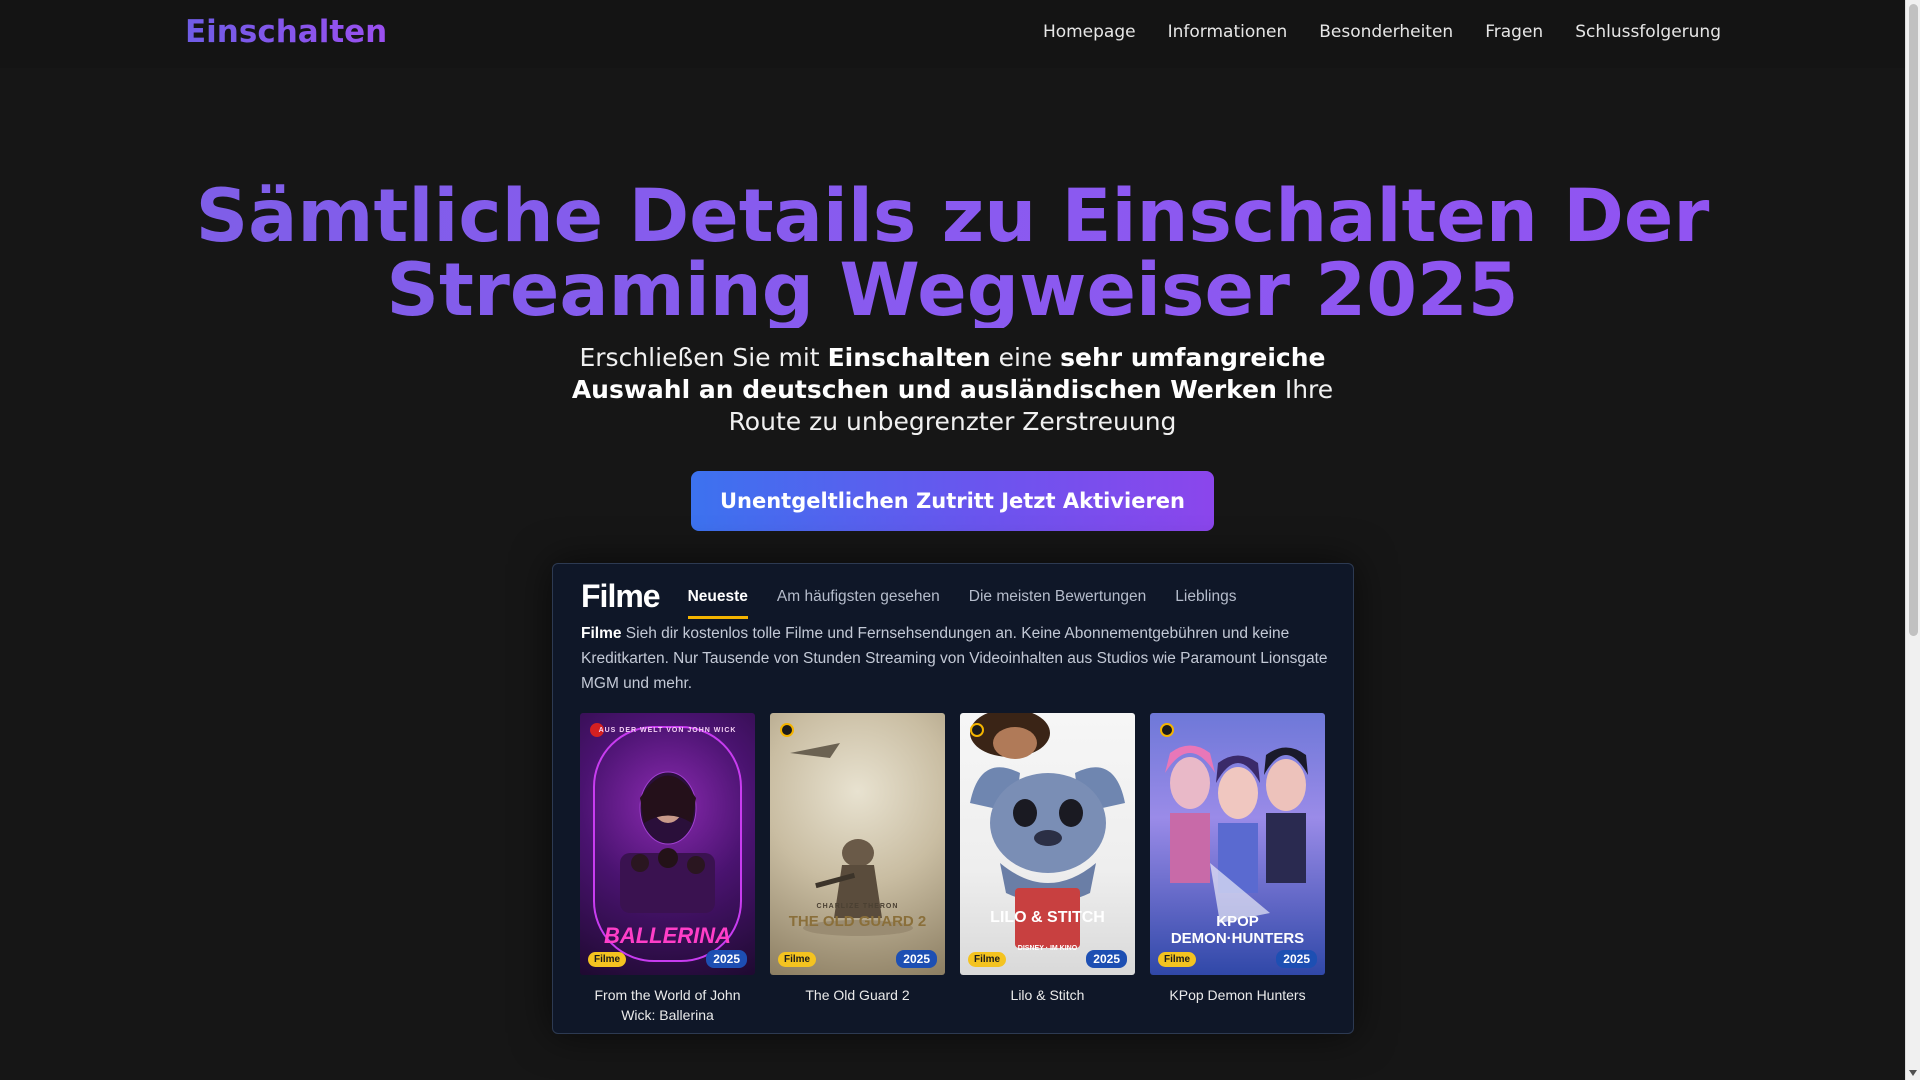 Image resolution: width=1920 pixels, height=1080 pixels. Describe the element at coordinates (667, 935) in the screenshot. I see `poster-title-text: BALLERINA` at that location.